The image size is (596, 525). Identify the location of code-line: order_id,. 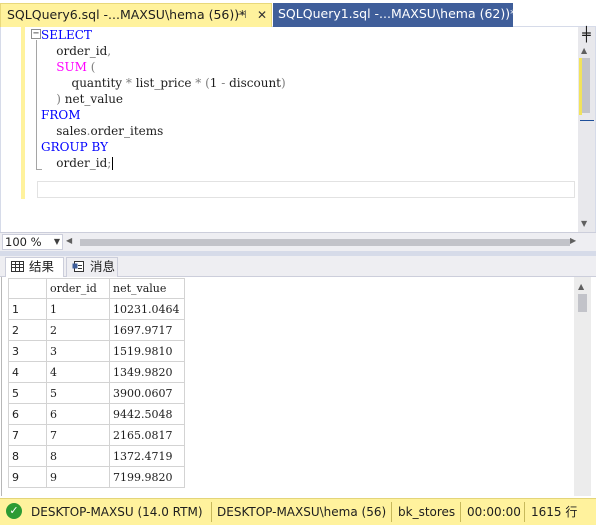
(306, 51).